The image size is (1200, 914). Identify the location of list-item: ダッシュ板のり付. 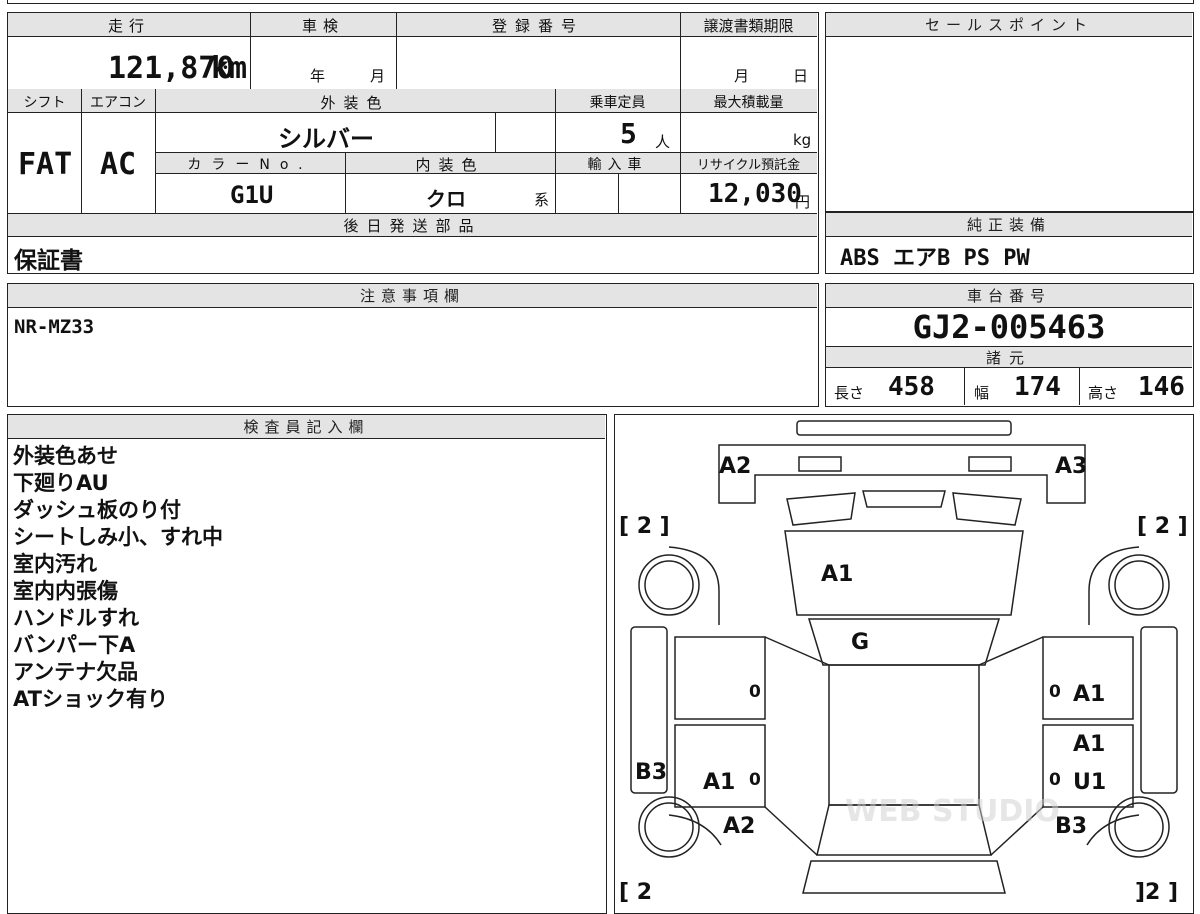
(97, 510).